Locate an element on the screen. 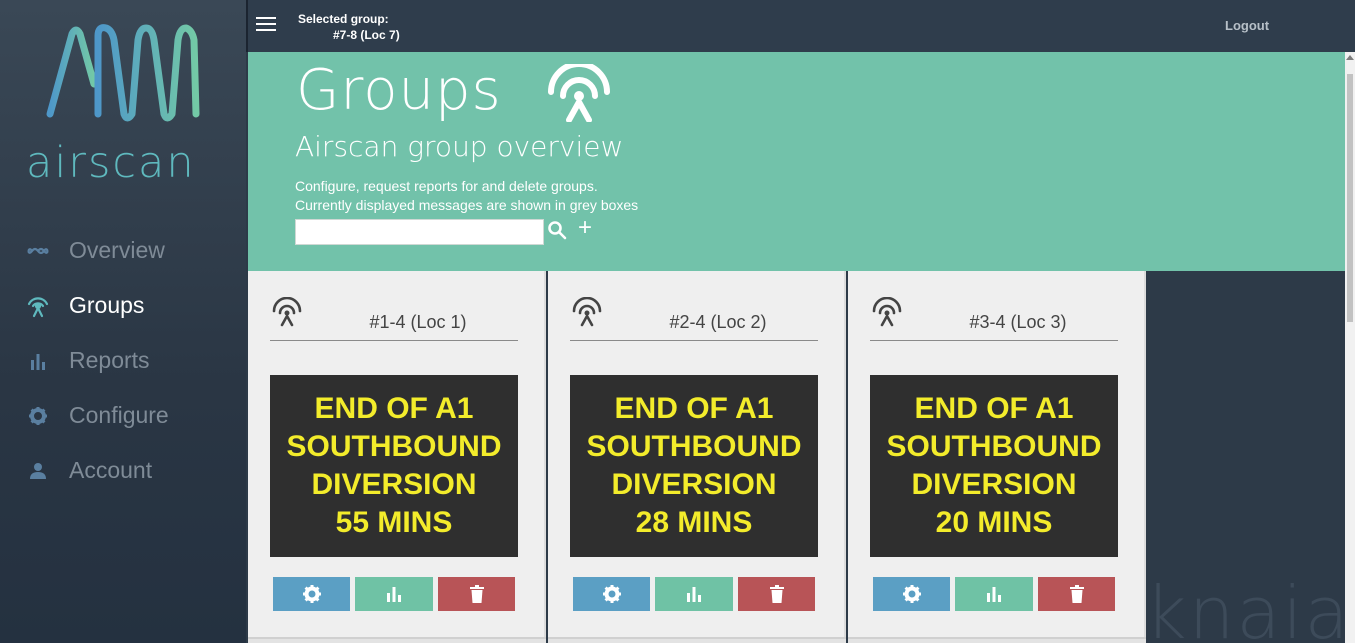 Image resolution: width=1355 pixels, height=643 pixels. group-name: #3-4 (Loc 3) is located at coordinates (1018, 322).